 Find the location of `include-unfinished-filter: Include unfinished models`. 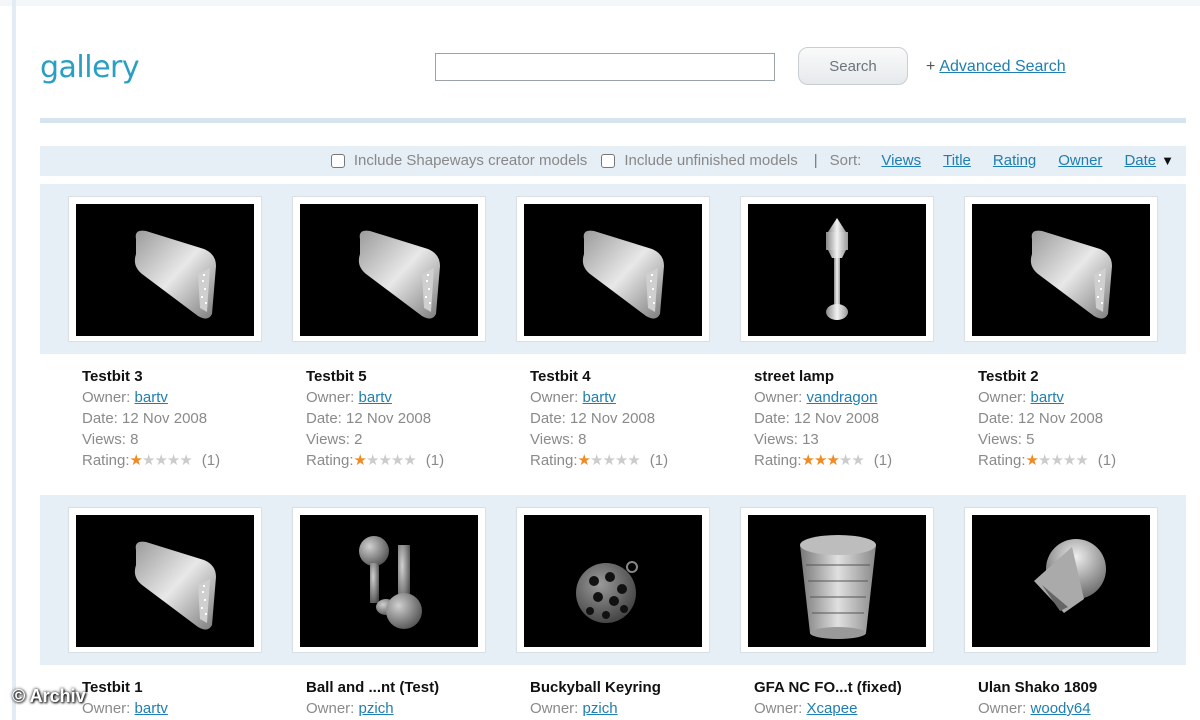

include-unfinished-filter: Include unfinished models is located at coordinates (699, 160).